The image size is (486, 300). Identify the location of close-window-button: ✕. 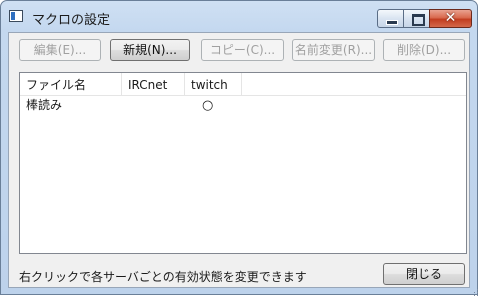
(450, 18).